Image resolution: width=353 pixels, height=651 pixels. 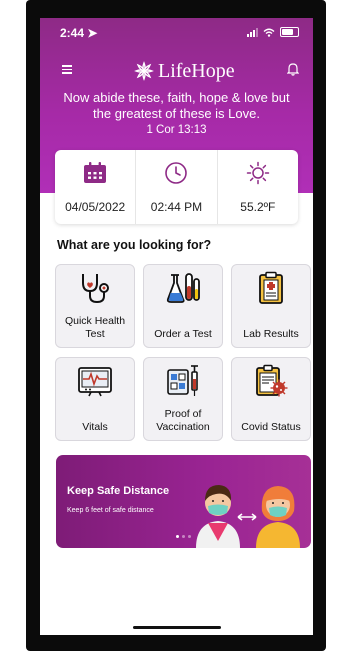 What do you see at coordinates (183, 334) in the screenshot?
I see `tile-label: Order a Test` at bounding box center [183, 334].